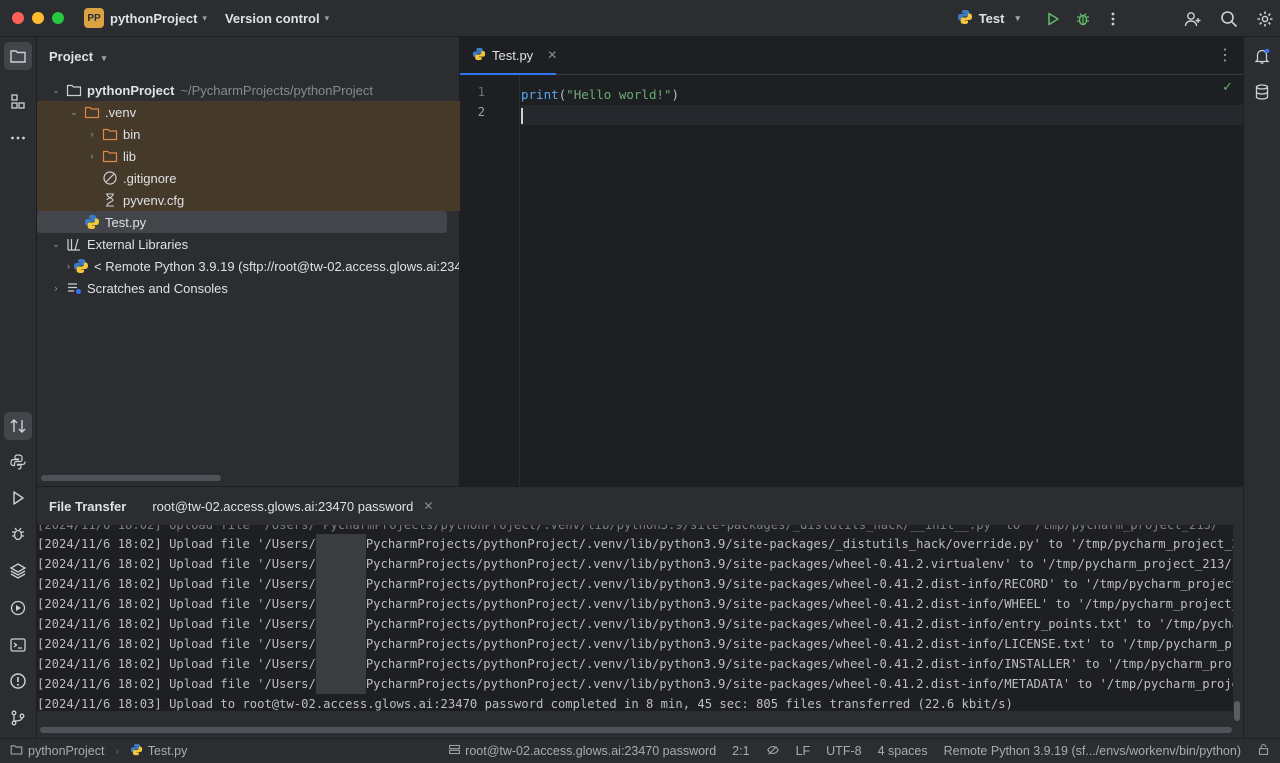  What do you see at coordinates (18, 608) in the screenshot?
I see `services-icon` at bounding box center [18, 608].